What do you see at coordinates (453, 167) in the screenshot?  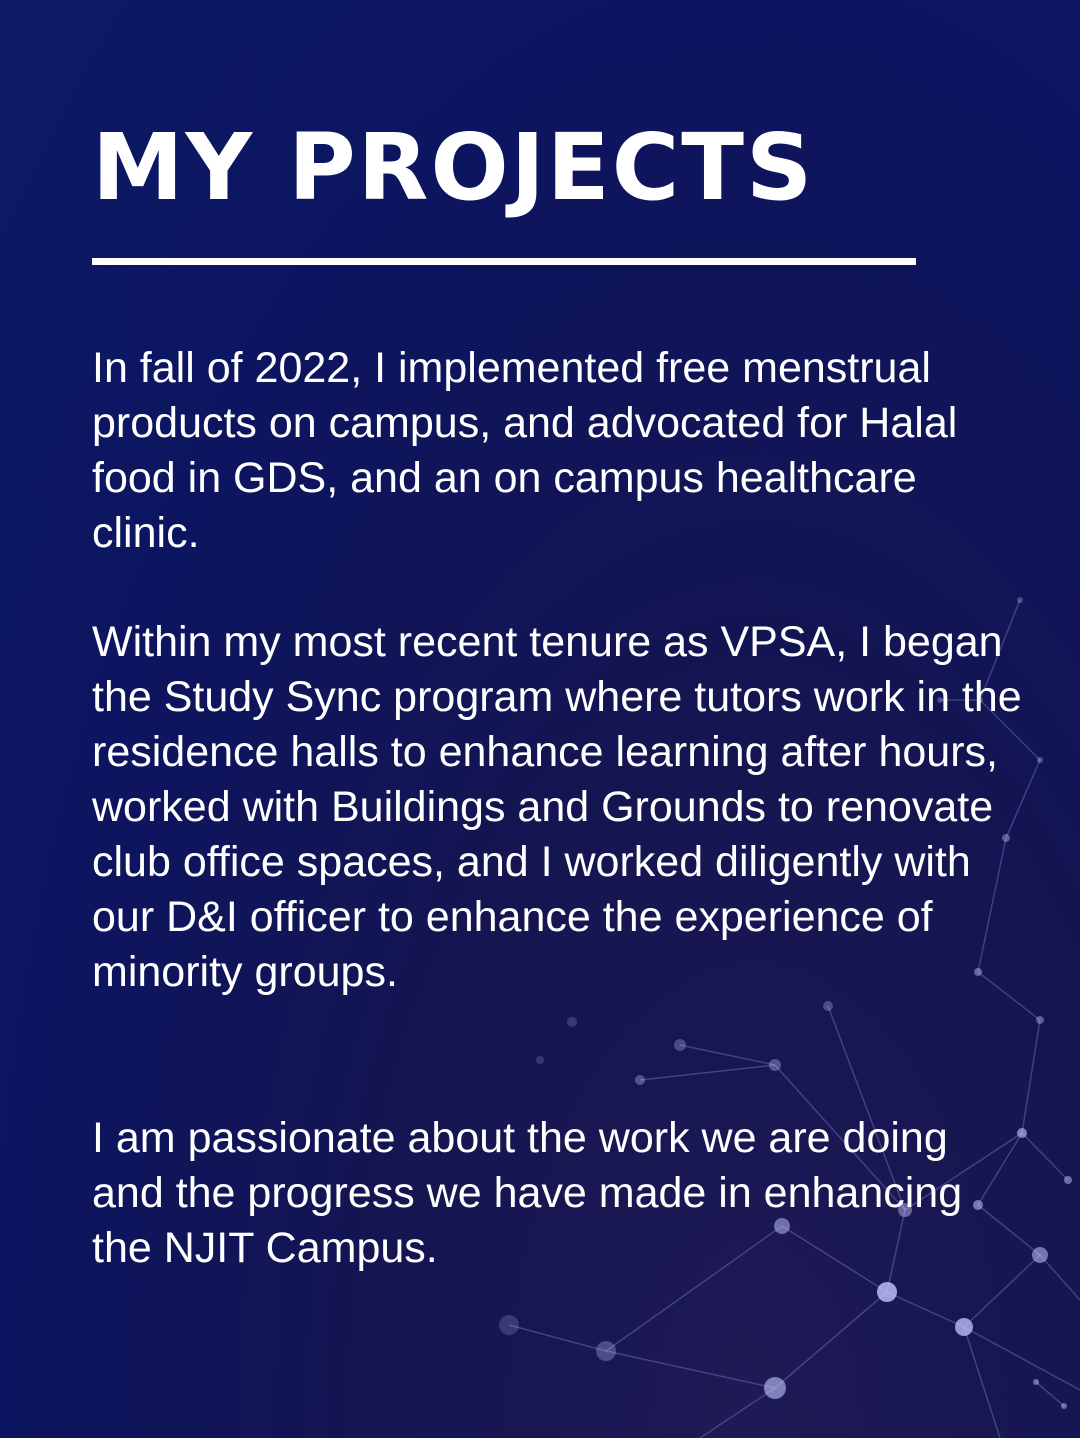 I see `page-title: MY PROJECTS` at bounding box center [453, 167].